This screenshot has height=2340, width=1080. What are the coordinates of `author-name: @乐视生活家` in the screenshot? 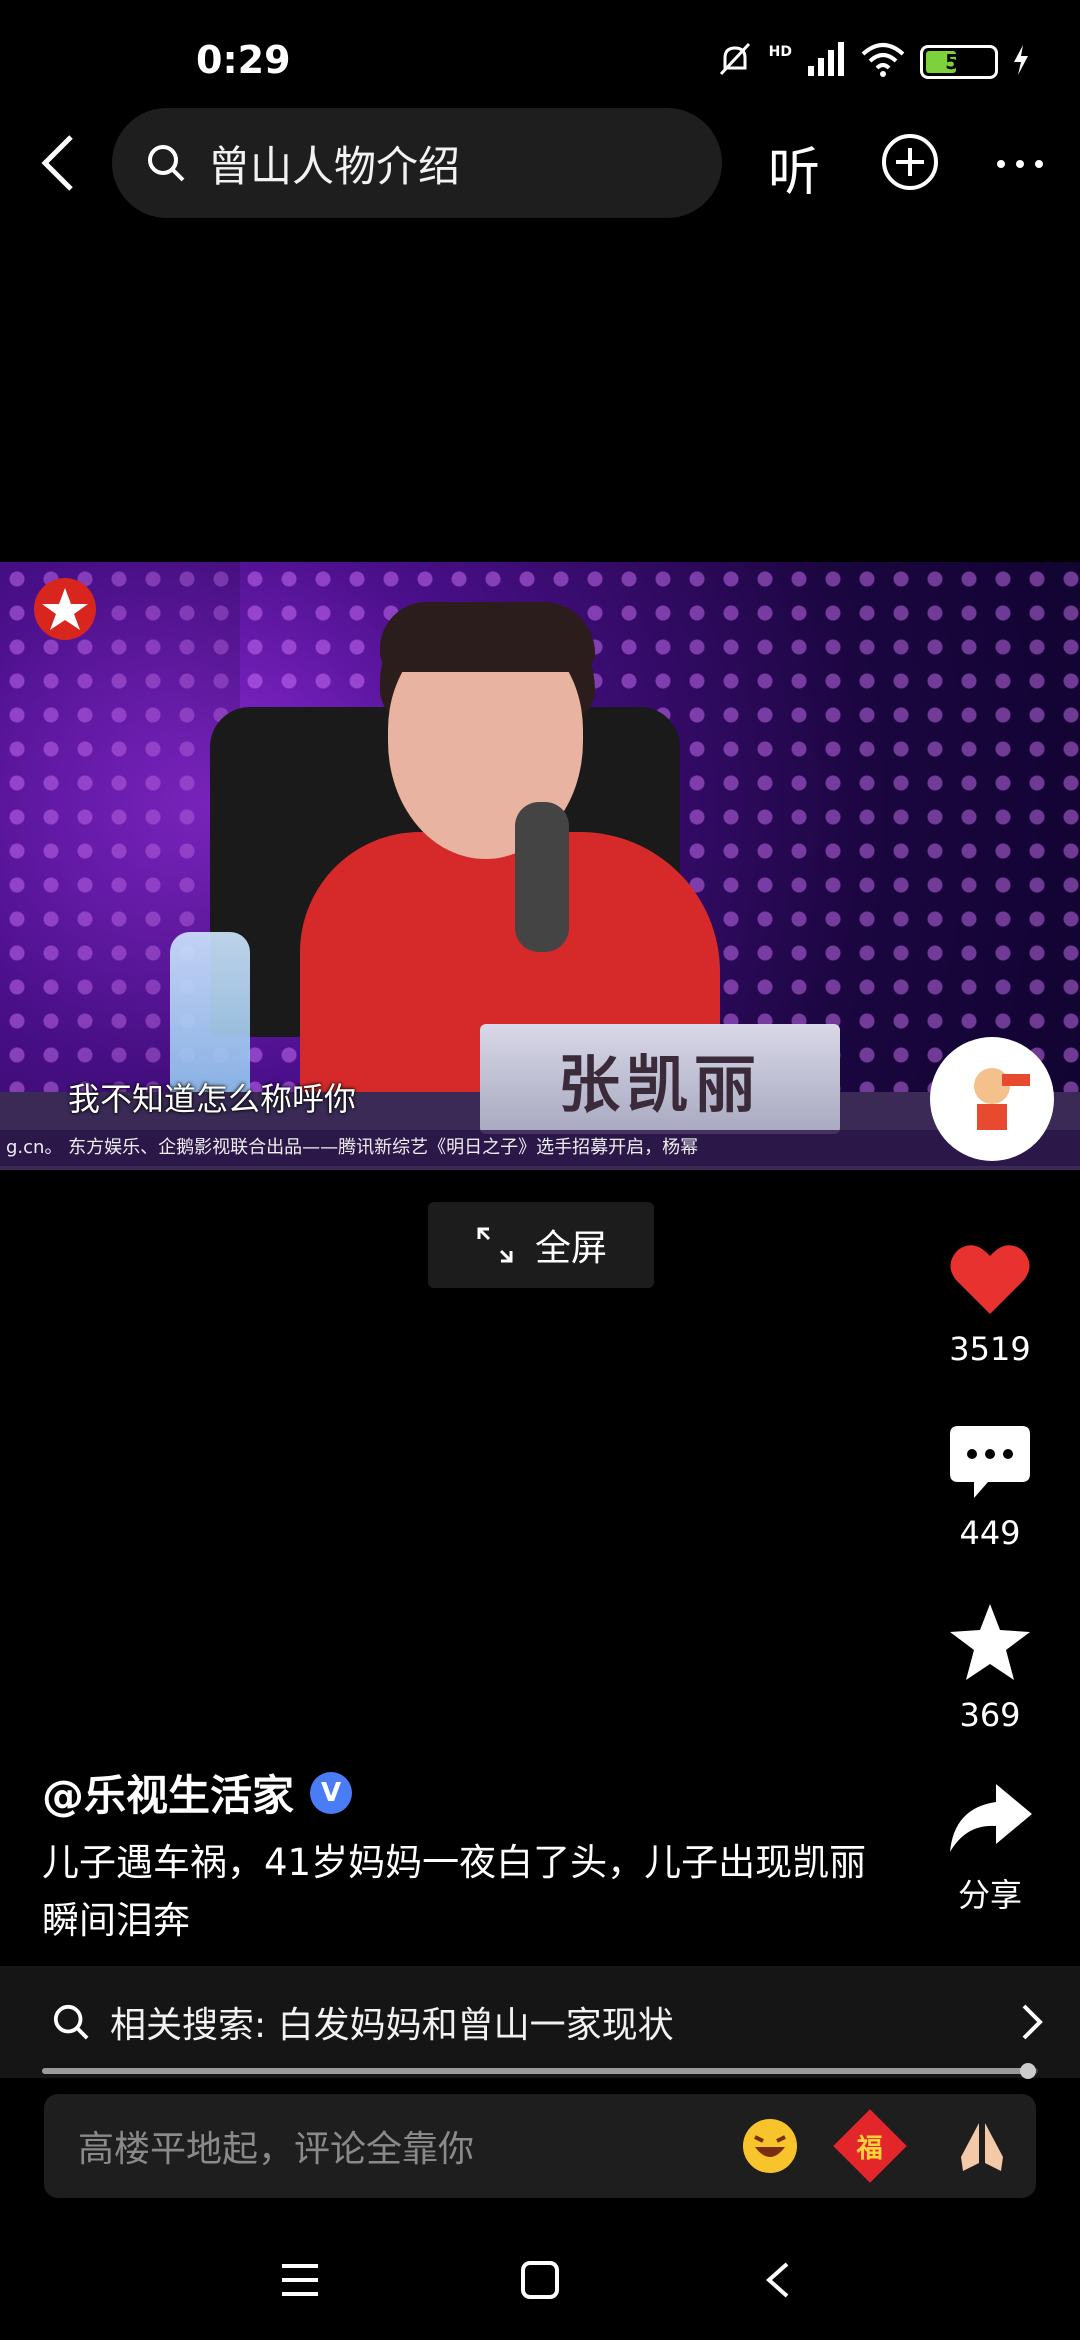 It's located at (168, 1792).